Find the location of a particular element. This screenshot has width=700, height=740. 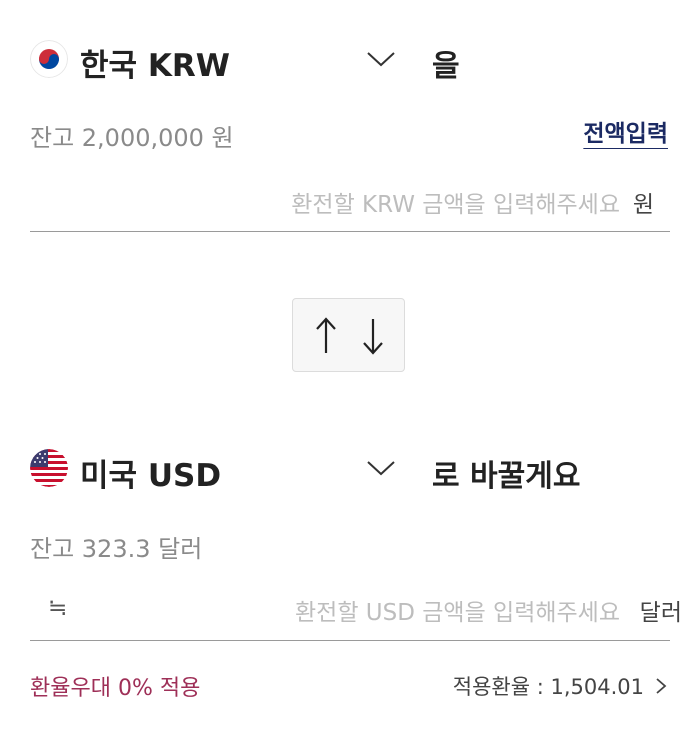

to-input-divider is located at coordinates (350, 640).